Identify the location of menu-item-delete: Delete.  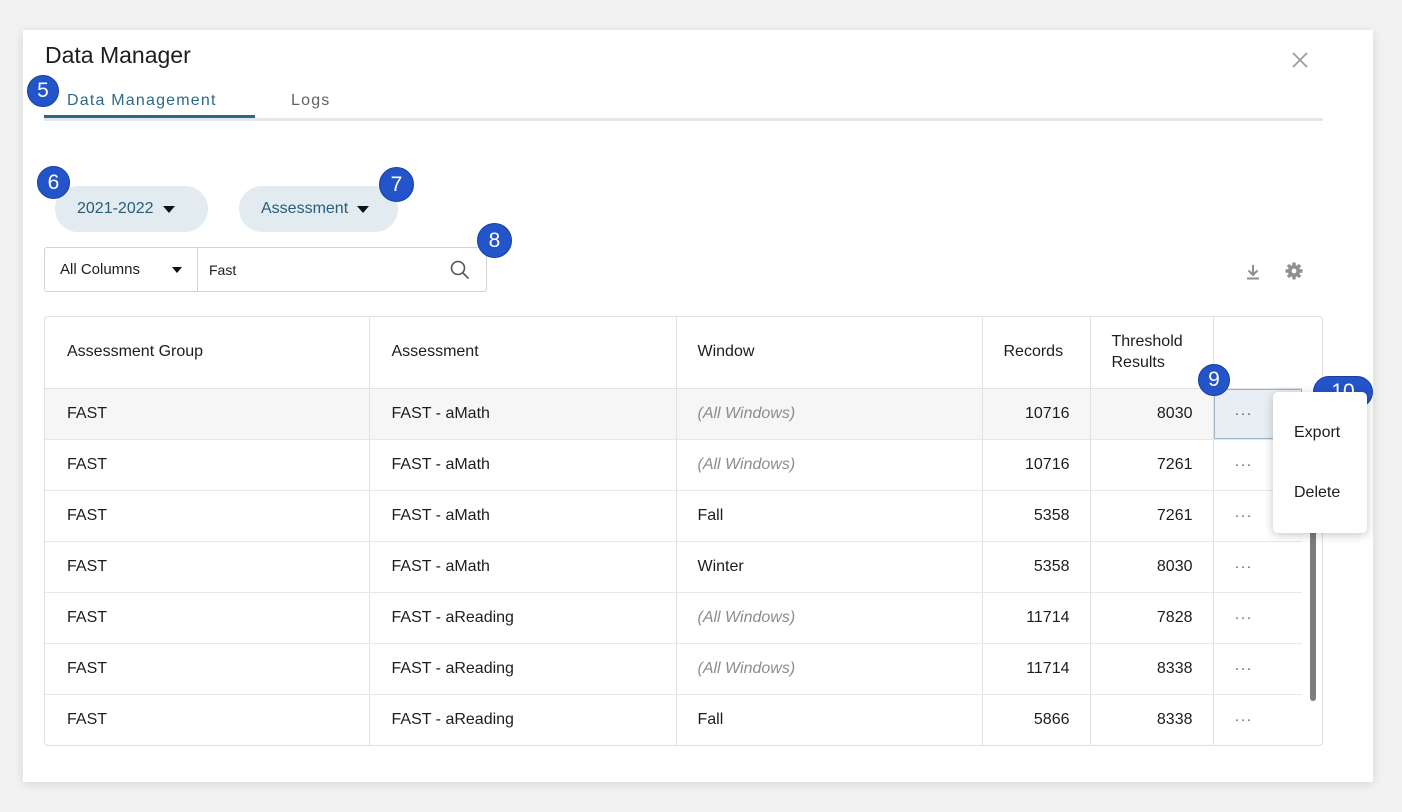
(1317, 493).